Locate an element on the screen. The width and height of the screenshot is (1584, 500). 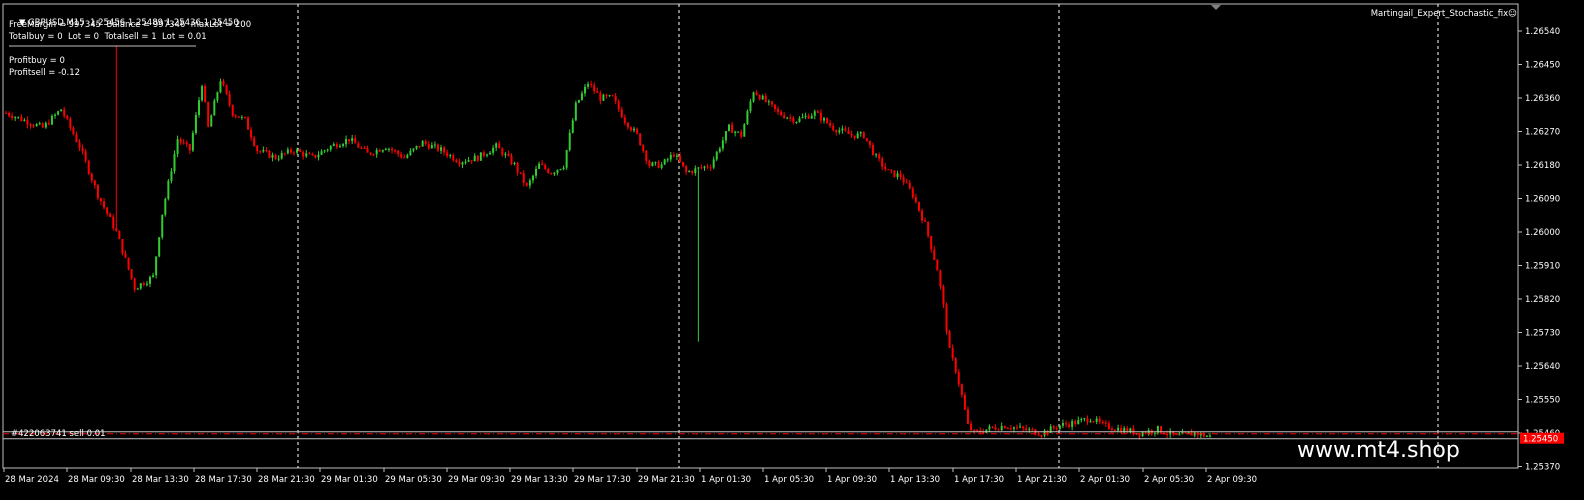
x-tick-label: 2 Apr 01:30 is located at coordinates (1105, 480).